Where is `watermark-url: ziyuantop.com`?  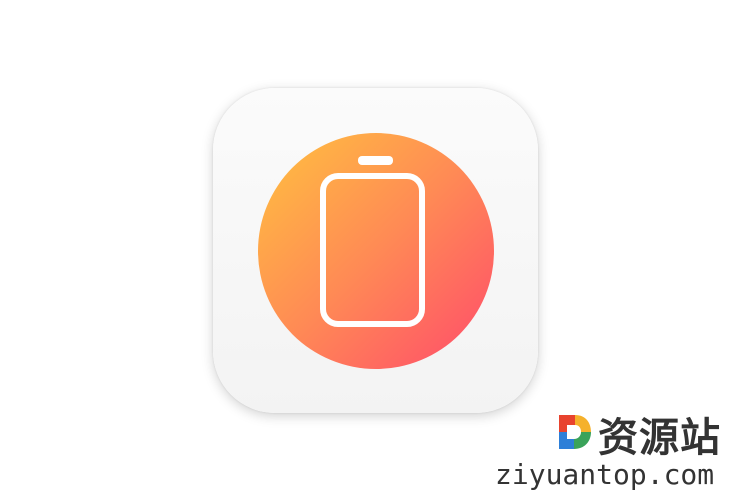 watermark-url: ziyuantop.com is located at coordinates (605, 474).